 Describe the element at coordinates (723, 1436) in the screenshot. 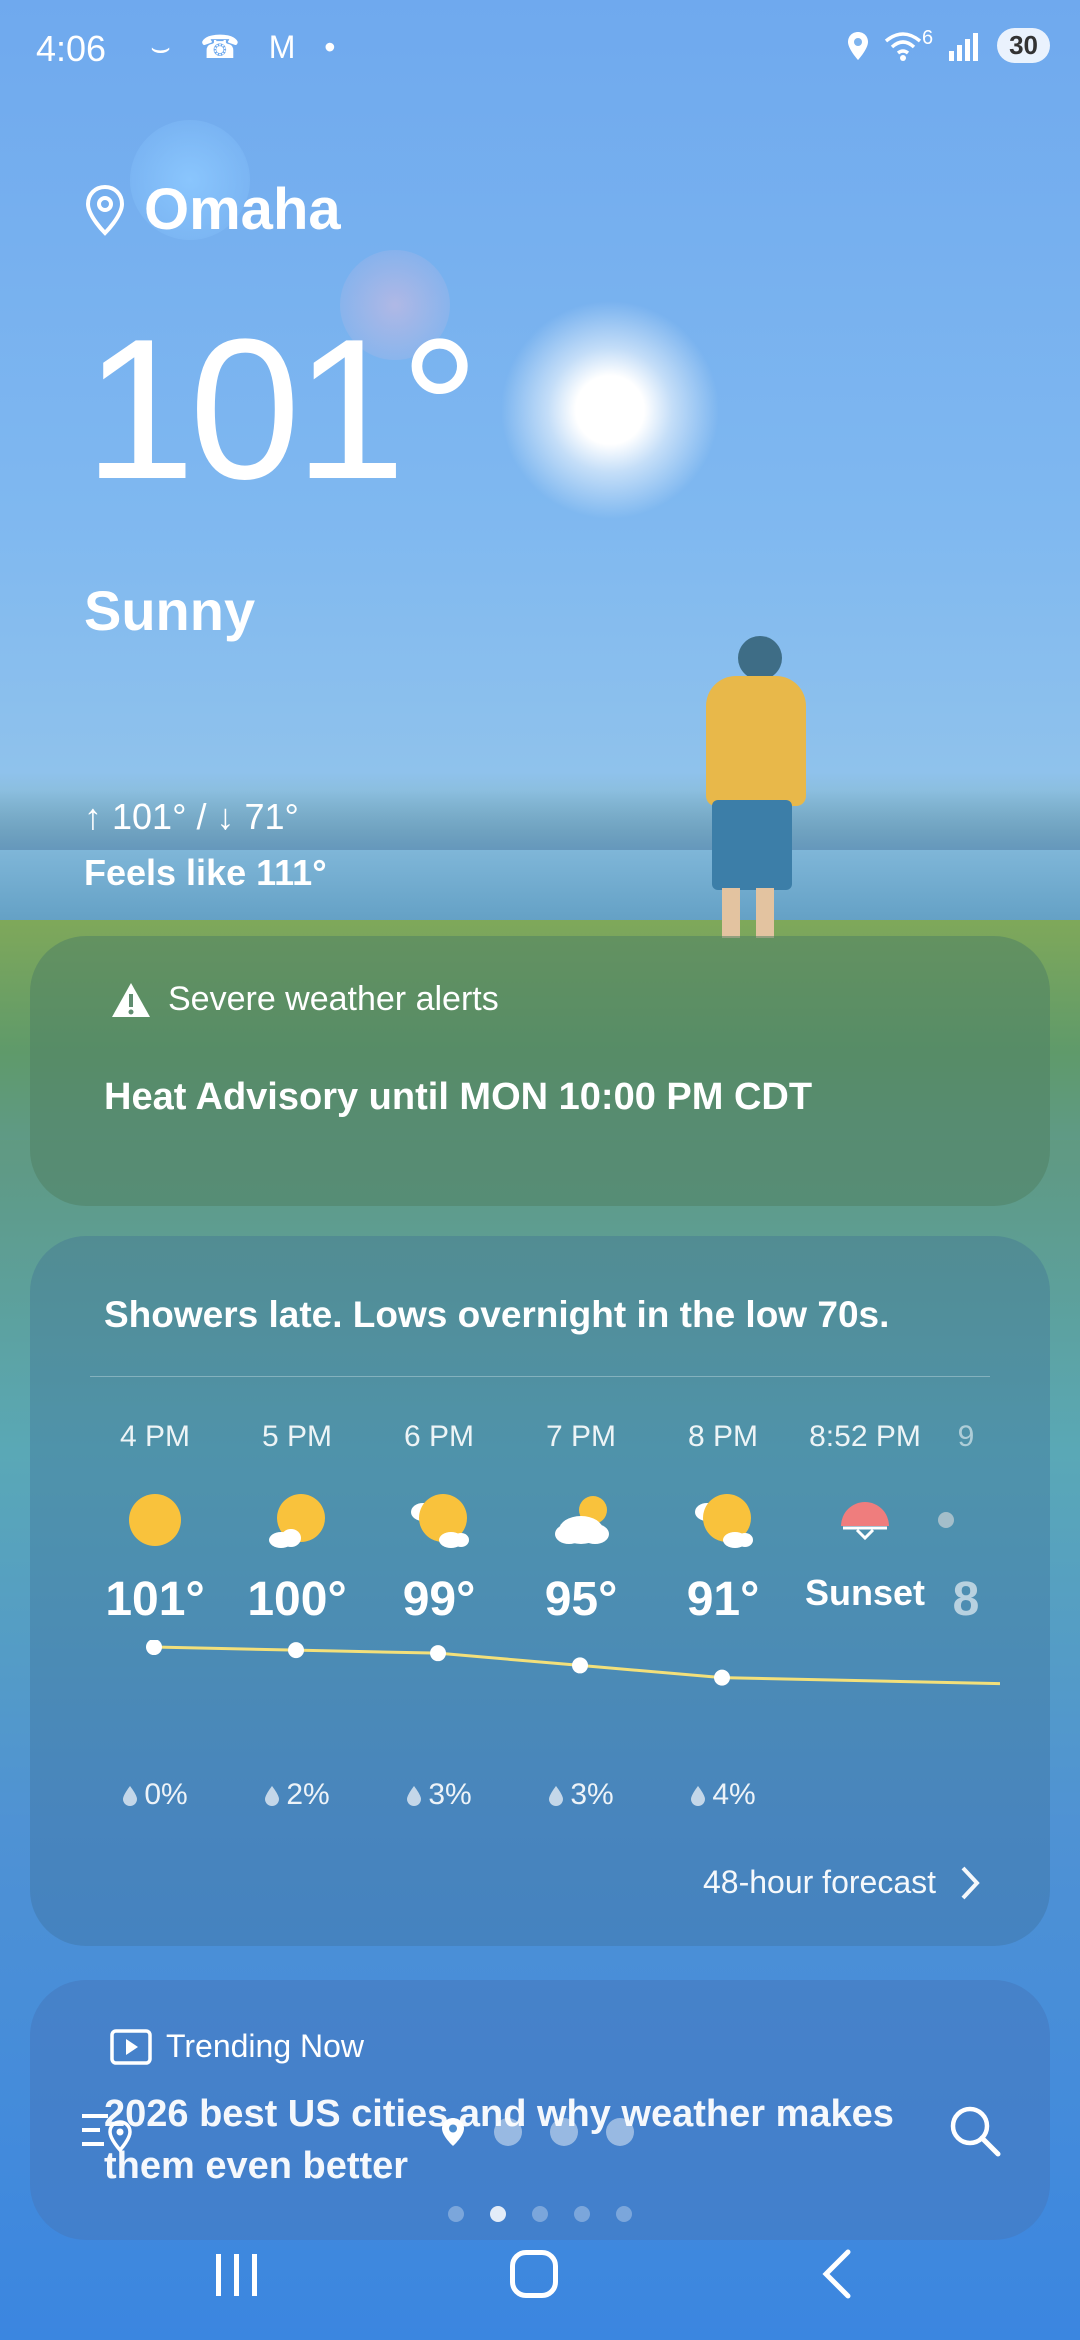

I see `hour-time: 8 PM` at that location.